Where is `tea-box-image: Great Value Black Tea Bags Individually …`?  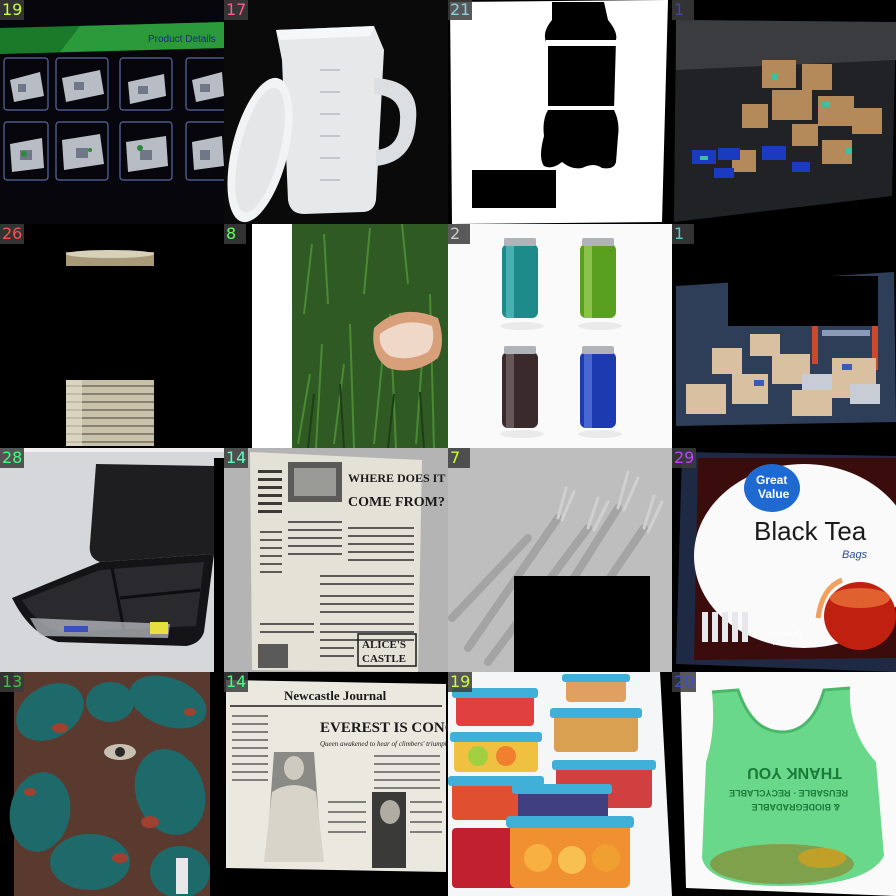 tea-box-image: Great Value Black Tea Bags Individually … is located at coordinates (784, 560).